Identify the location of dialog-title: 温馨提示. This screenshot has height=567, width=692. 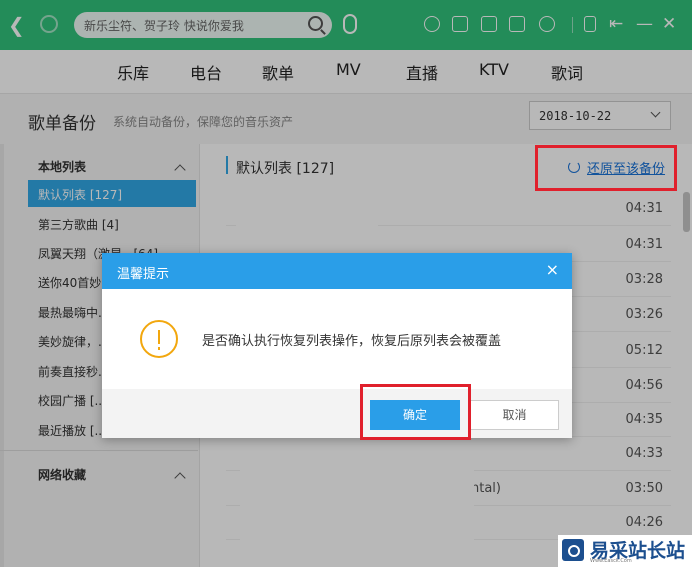
(143, 274).